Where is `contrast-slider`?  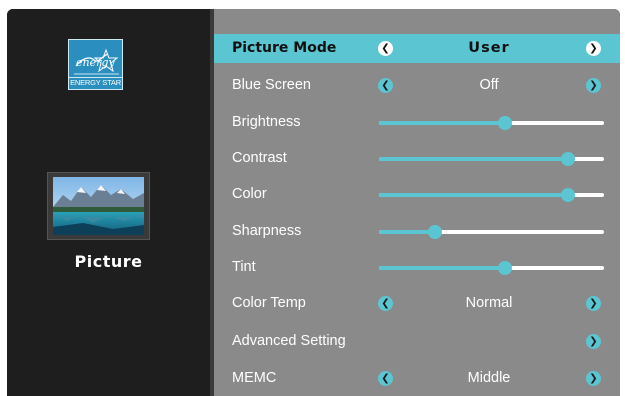
contrast-slider is located at coordinates (491, 159).